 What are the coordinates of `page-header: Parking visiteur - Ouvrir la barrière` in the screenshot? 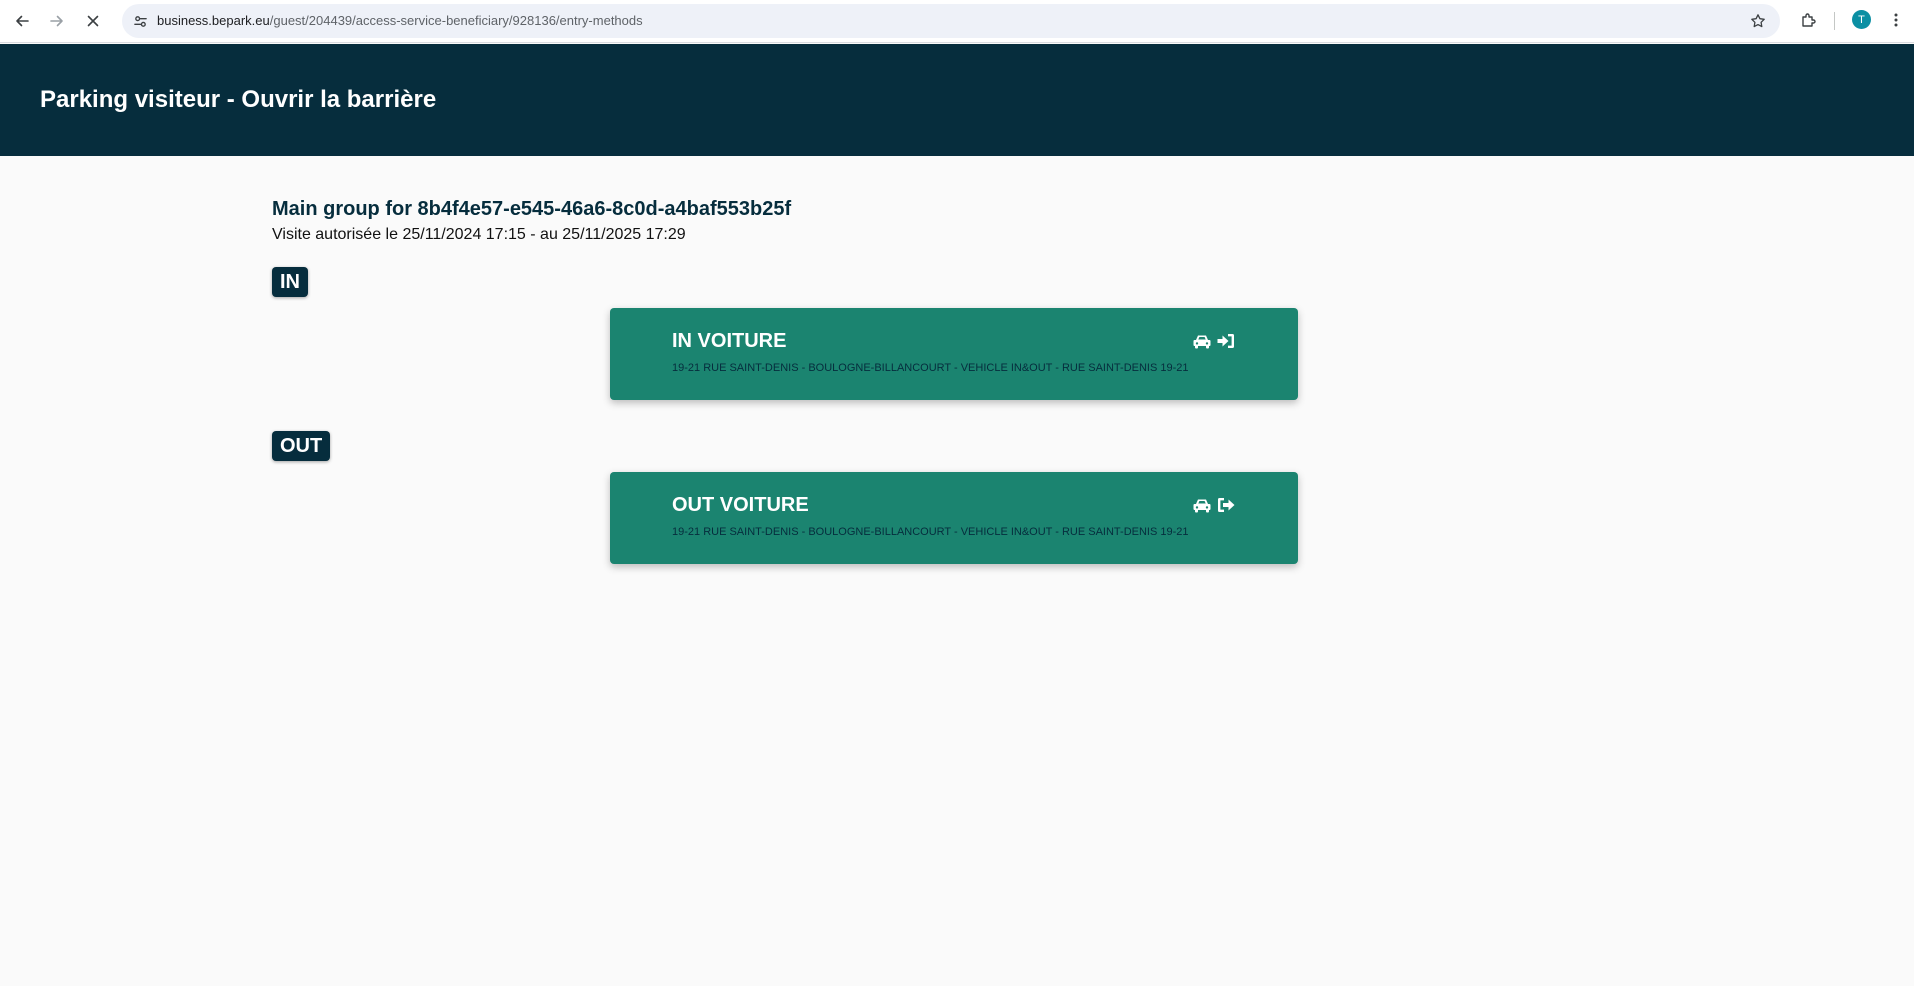 It's located at (957, 100).